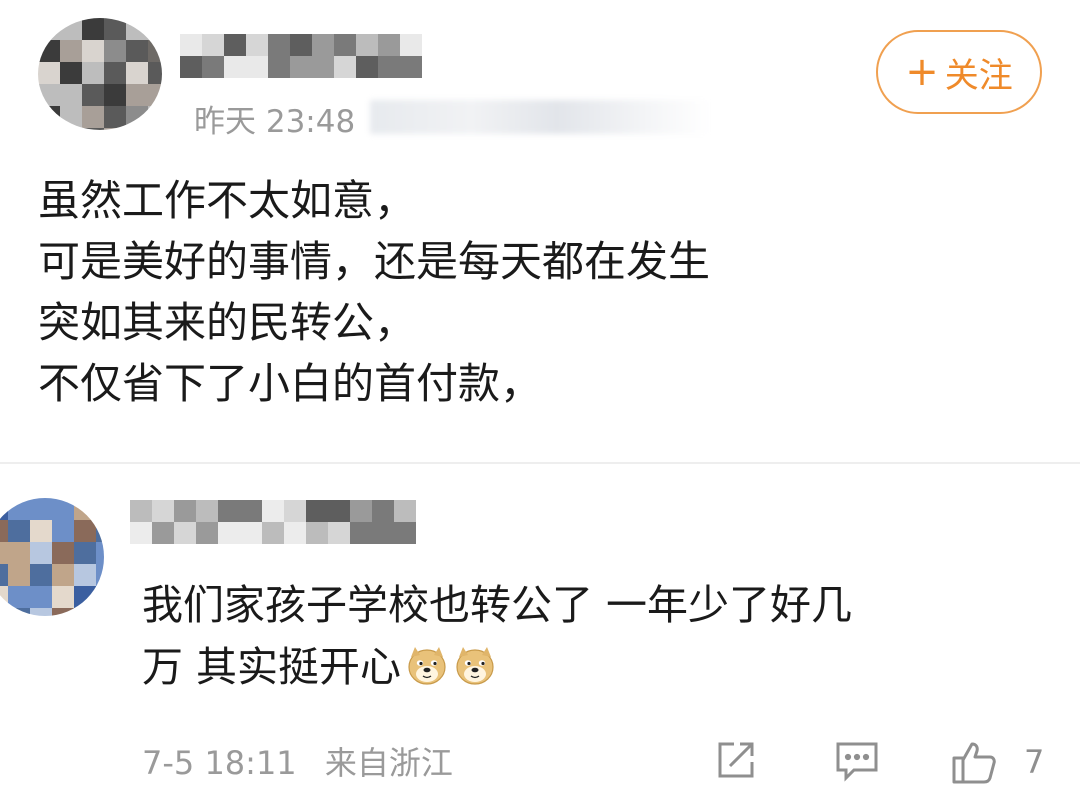 This screenshot has width=1080, height=808. I want to click on post-timestamp: 昨天 23:48, so click(275, 122).